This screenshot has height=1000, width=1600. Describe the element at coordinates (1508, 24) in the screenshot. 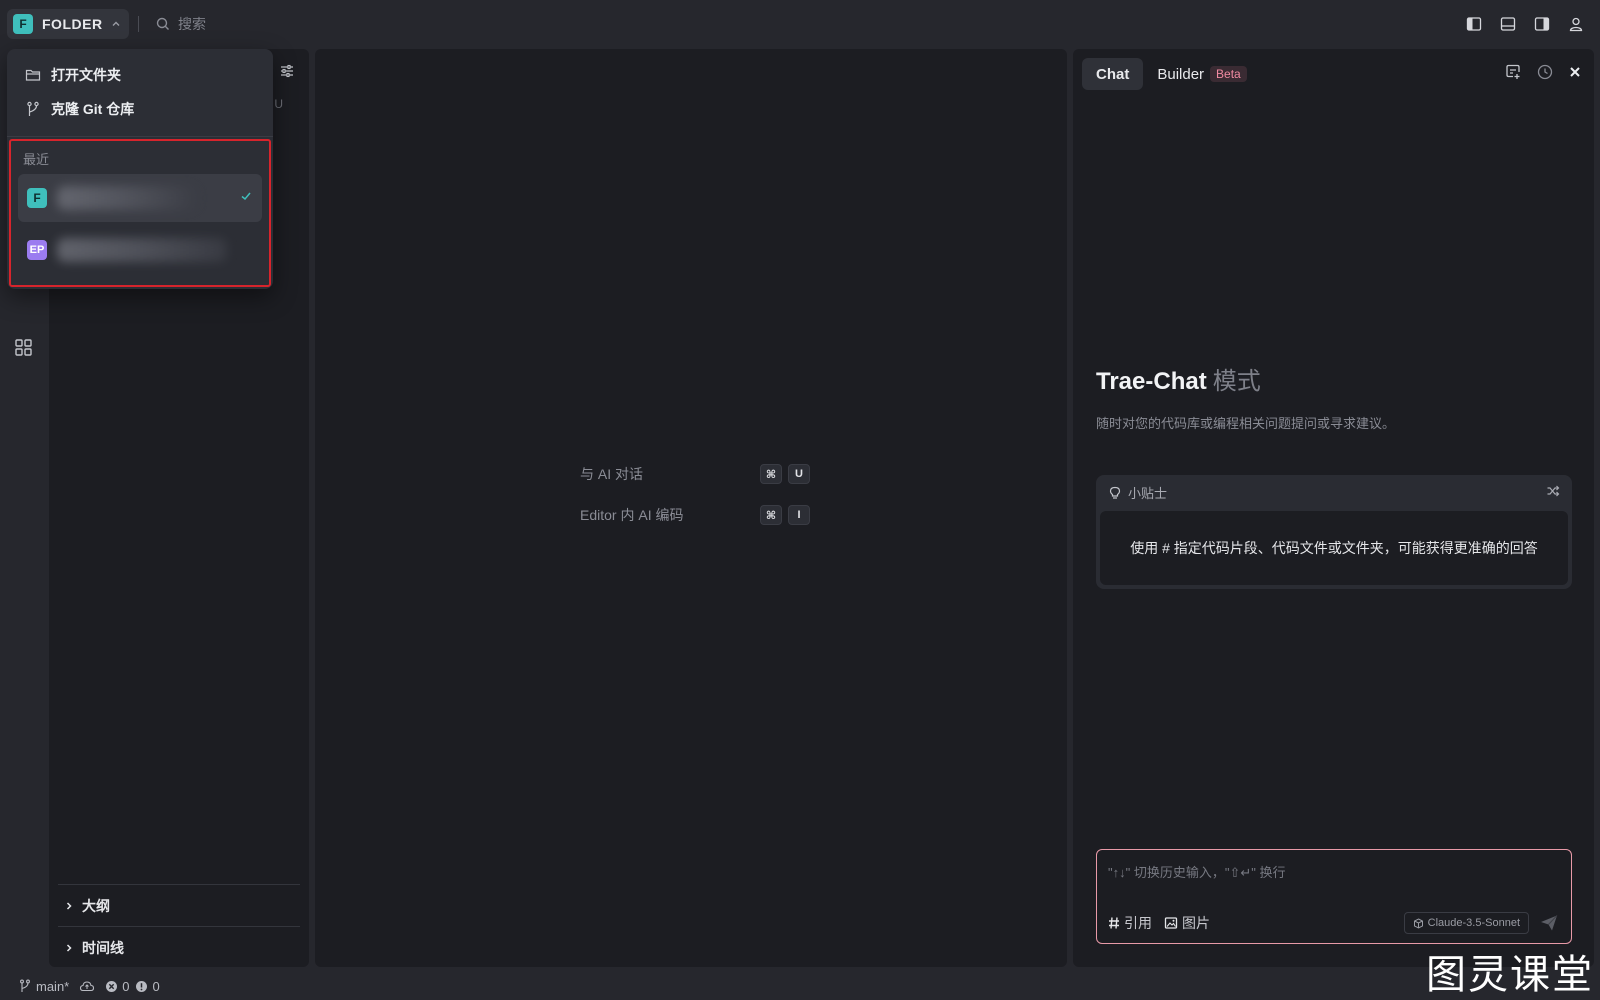

I see `toggle-bottom-panel-icon` at that location.